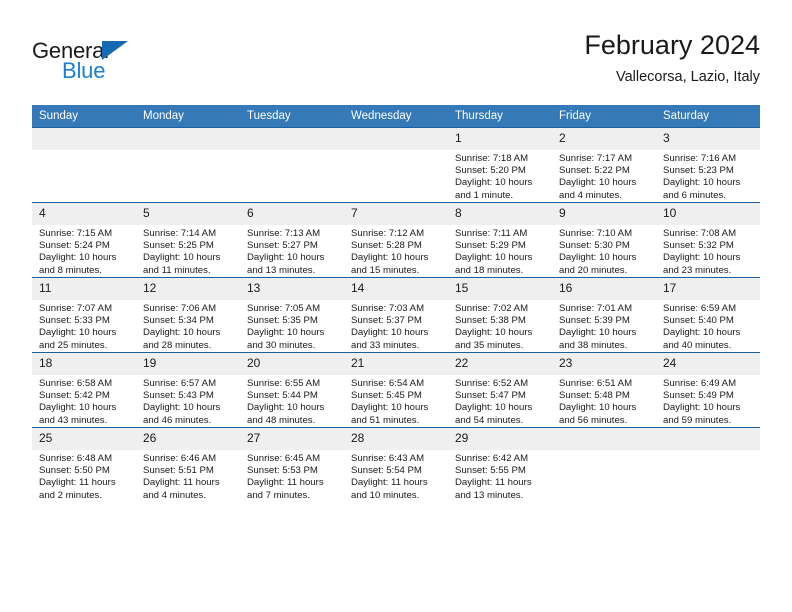 The image size is (792, 612). What do you see at coordinates (697, 420) in the screenshot?
I see `daylight-text-line2: and 59 minutes.` at bounding box center [697, 420].